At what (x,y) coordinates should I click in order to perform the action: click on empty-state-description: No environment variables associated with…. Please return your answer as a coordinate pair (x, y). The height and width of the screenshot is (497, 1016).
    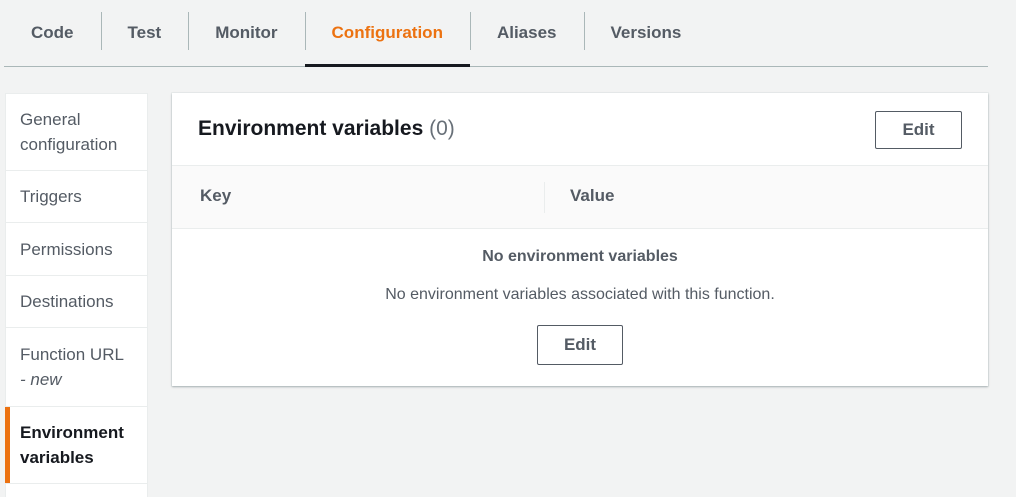
    Looking at the image, I should click on (580, 294).